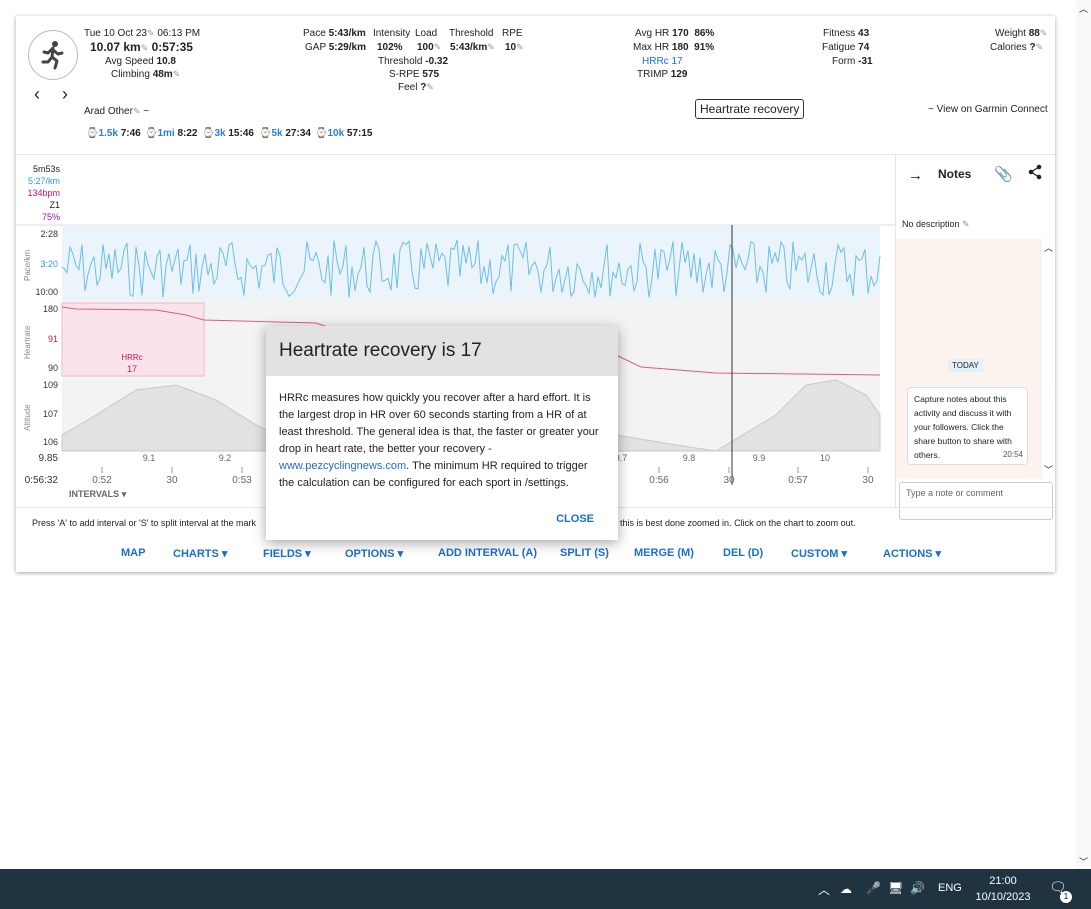  What do you see at coordinates (798, 480) in the screenshot?
I see `time-tick-6: 0:57` at bounding box center [798, 480].